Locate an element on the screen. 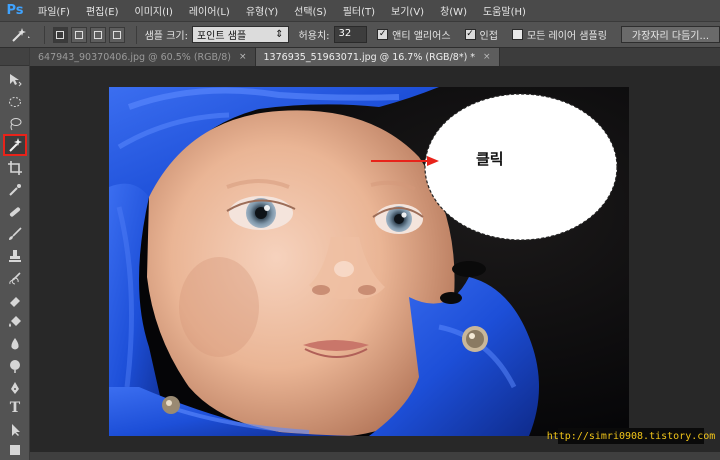  menu-file: 파일(F) is located at coordinates (54, 10).